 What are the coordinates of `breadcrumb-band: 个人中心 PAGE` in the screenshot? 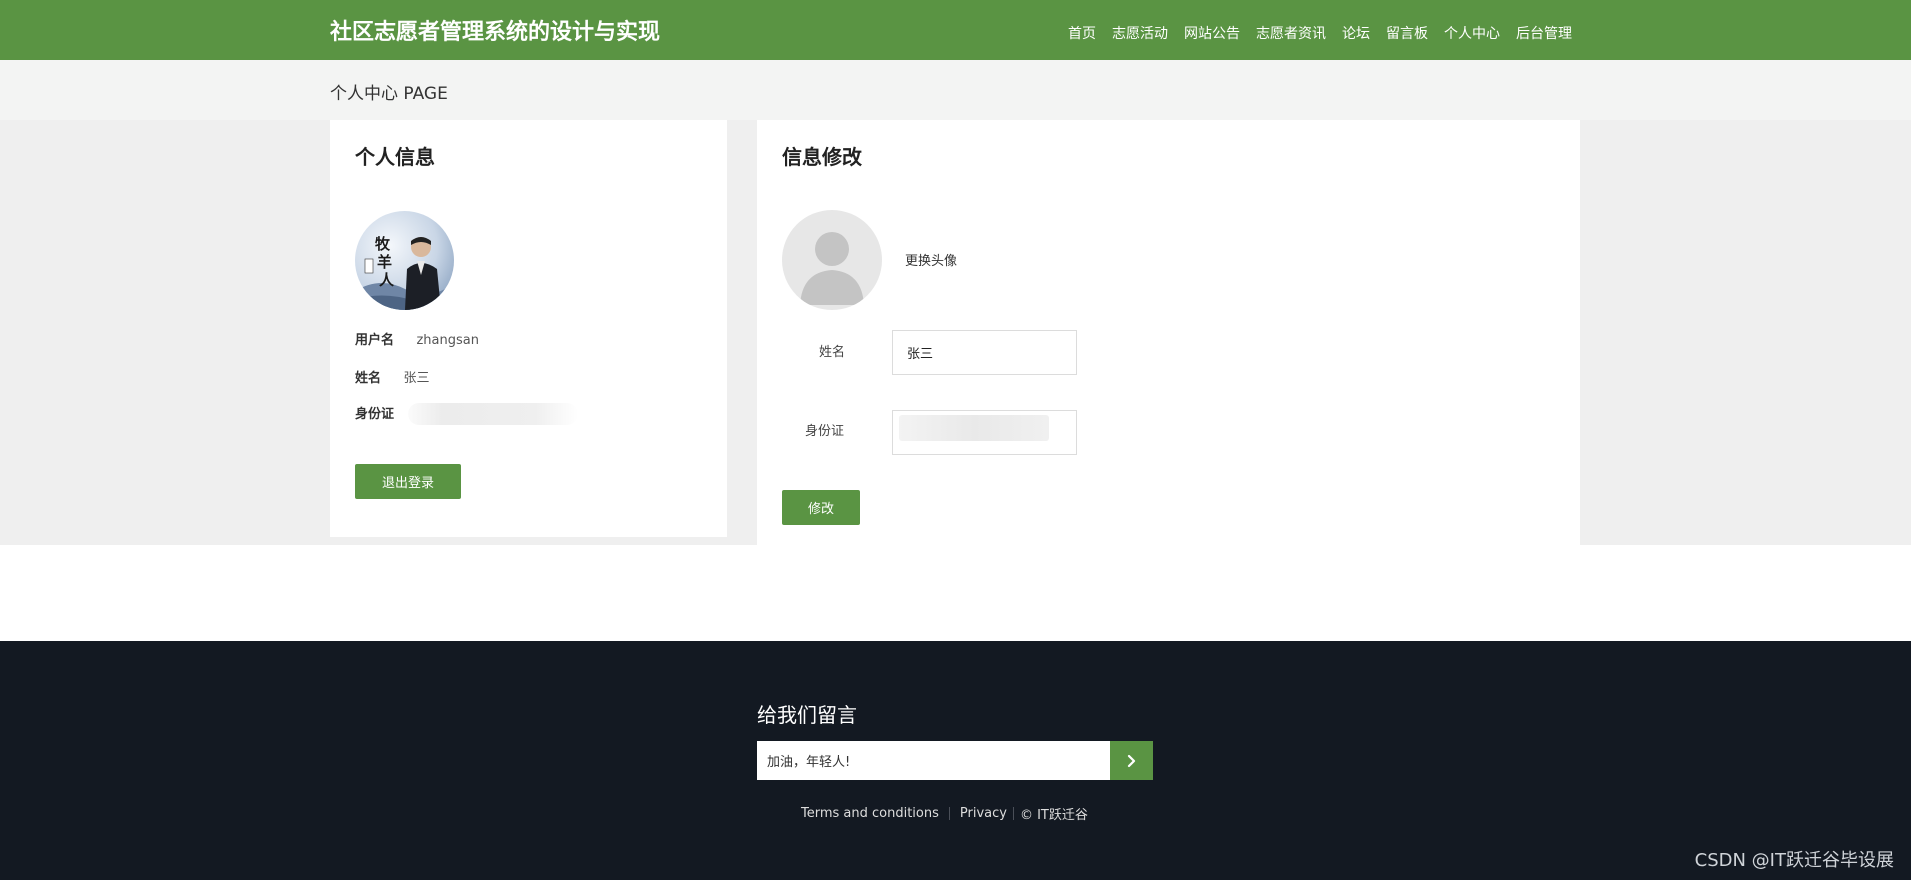 It's located at (955, 90).